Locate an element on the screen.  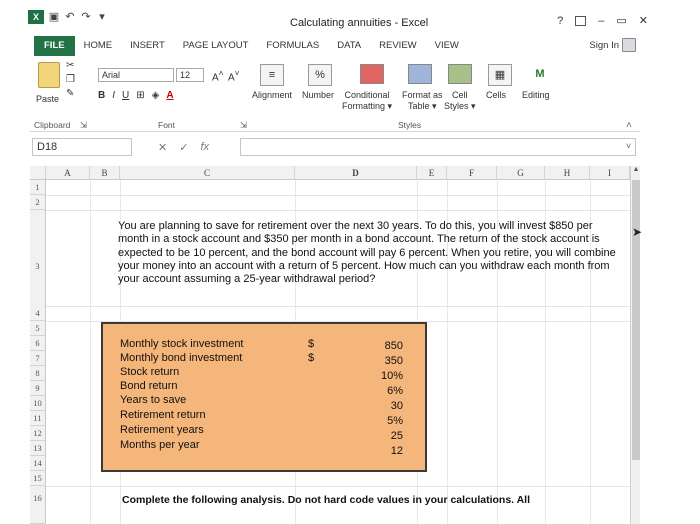
borders-icon: ⊞ is located at coordinates (140, 95).